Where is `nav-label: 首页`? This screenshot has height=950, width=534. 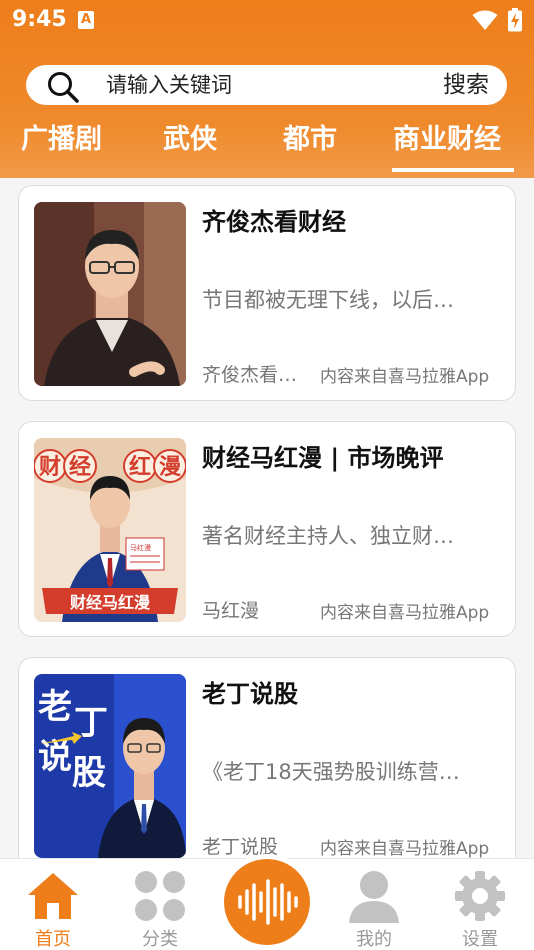
nav-label: 首页 is located at coordinates (53, 939).